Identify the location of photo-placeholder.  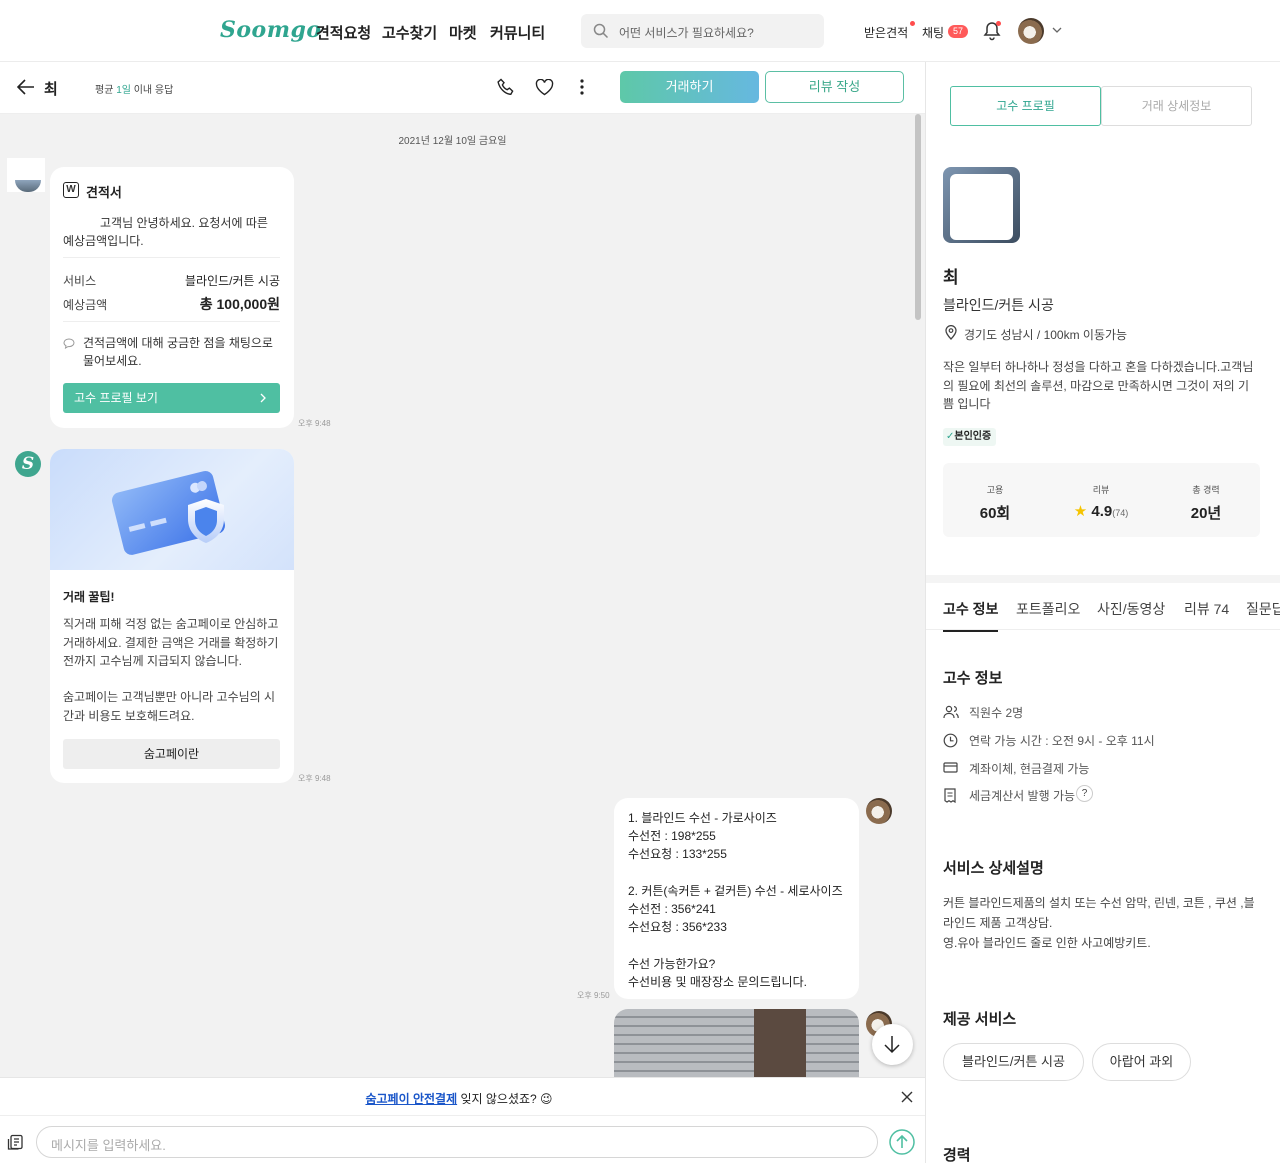
(981, 207).